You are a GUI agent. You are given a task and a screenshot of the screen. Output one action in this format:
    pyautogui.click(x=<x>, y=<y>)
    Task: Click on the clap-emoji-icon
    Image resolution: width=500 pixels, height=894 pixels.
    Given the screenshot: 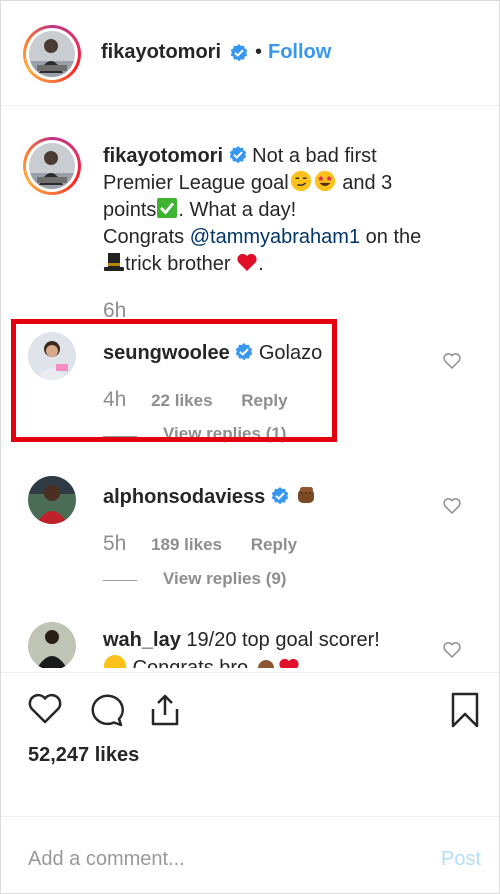 What is the action you would take?
    pyautogui.click(x=265, y=664)
    